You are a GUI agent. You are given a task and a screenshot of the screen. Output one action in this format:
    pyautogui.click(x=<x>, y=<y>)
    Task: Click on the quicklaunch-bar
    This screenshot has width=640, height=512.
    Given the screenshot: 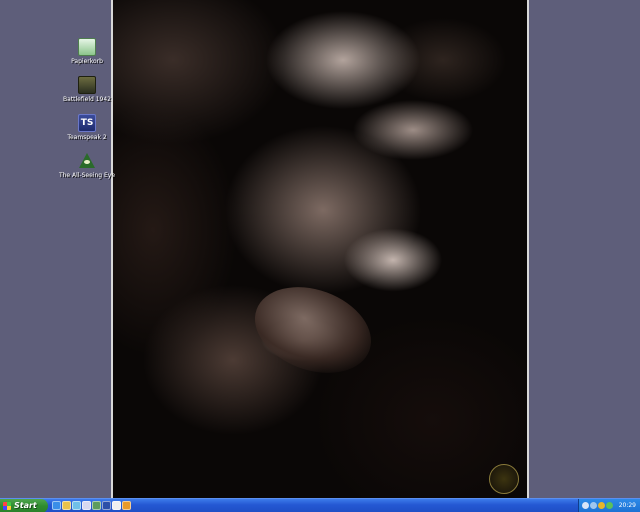 What is the action you would take?
    pyautogui.click(x=91, y=506)
    